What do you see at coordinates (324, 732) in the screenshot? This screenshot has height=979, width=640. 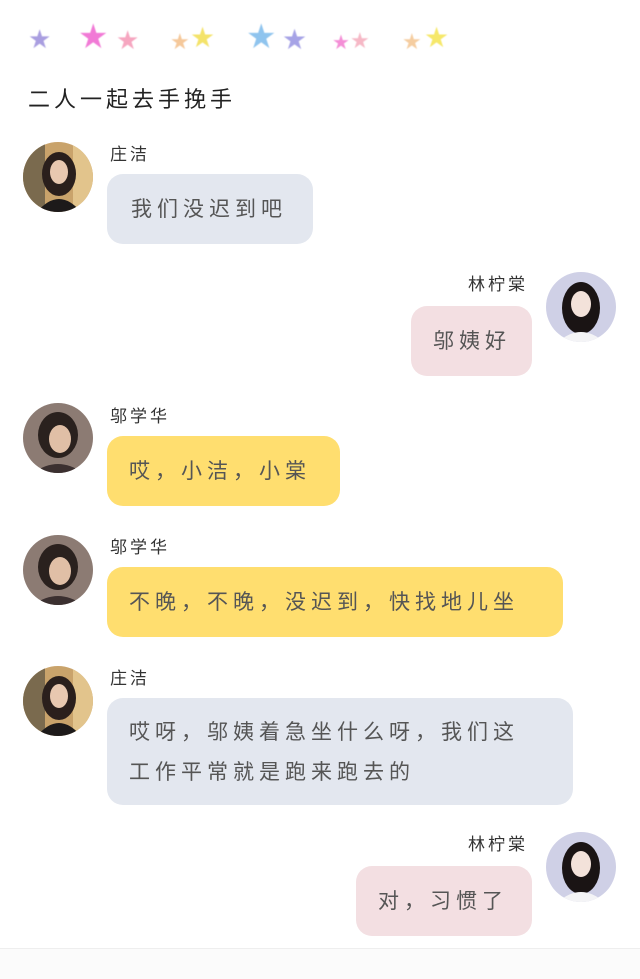 I see `message-text-line: 哎呀，邬姨着急坐什么呀，我们这` at bounding box center [324, 732].